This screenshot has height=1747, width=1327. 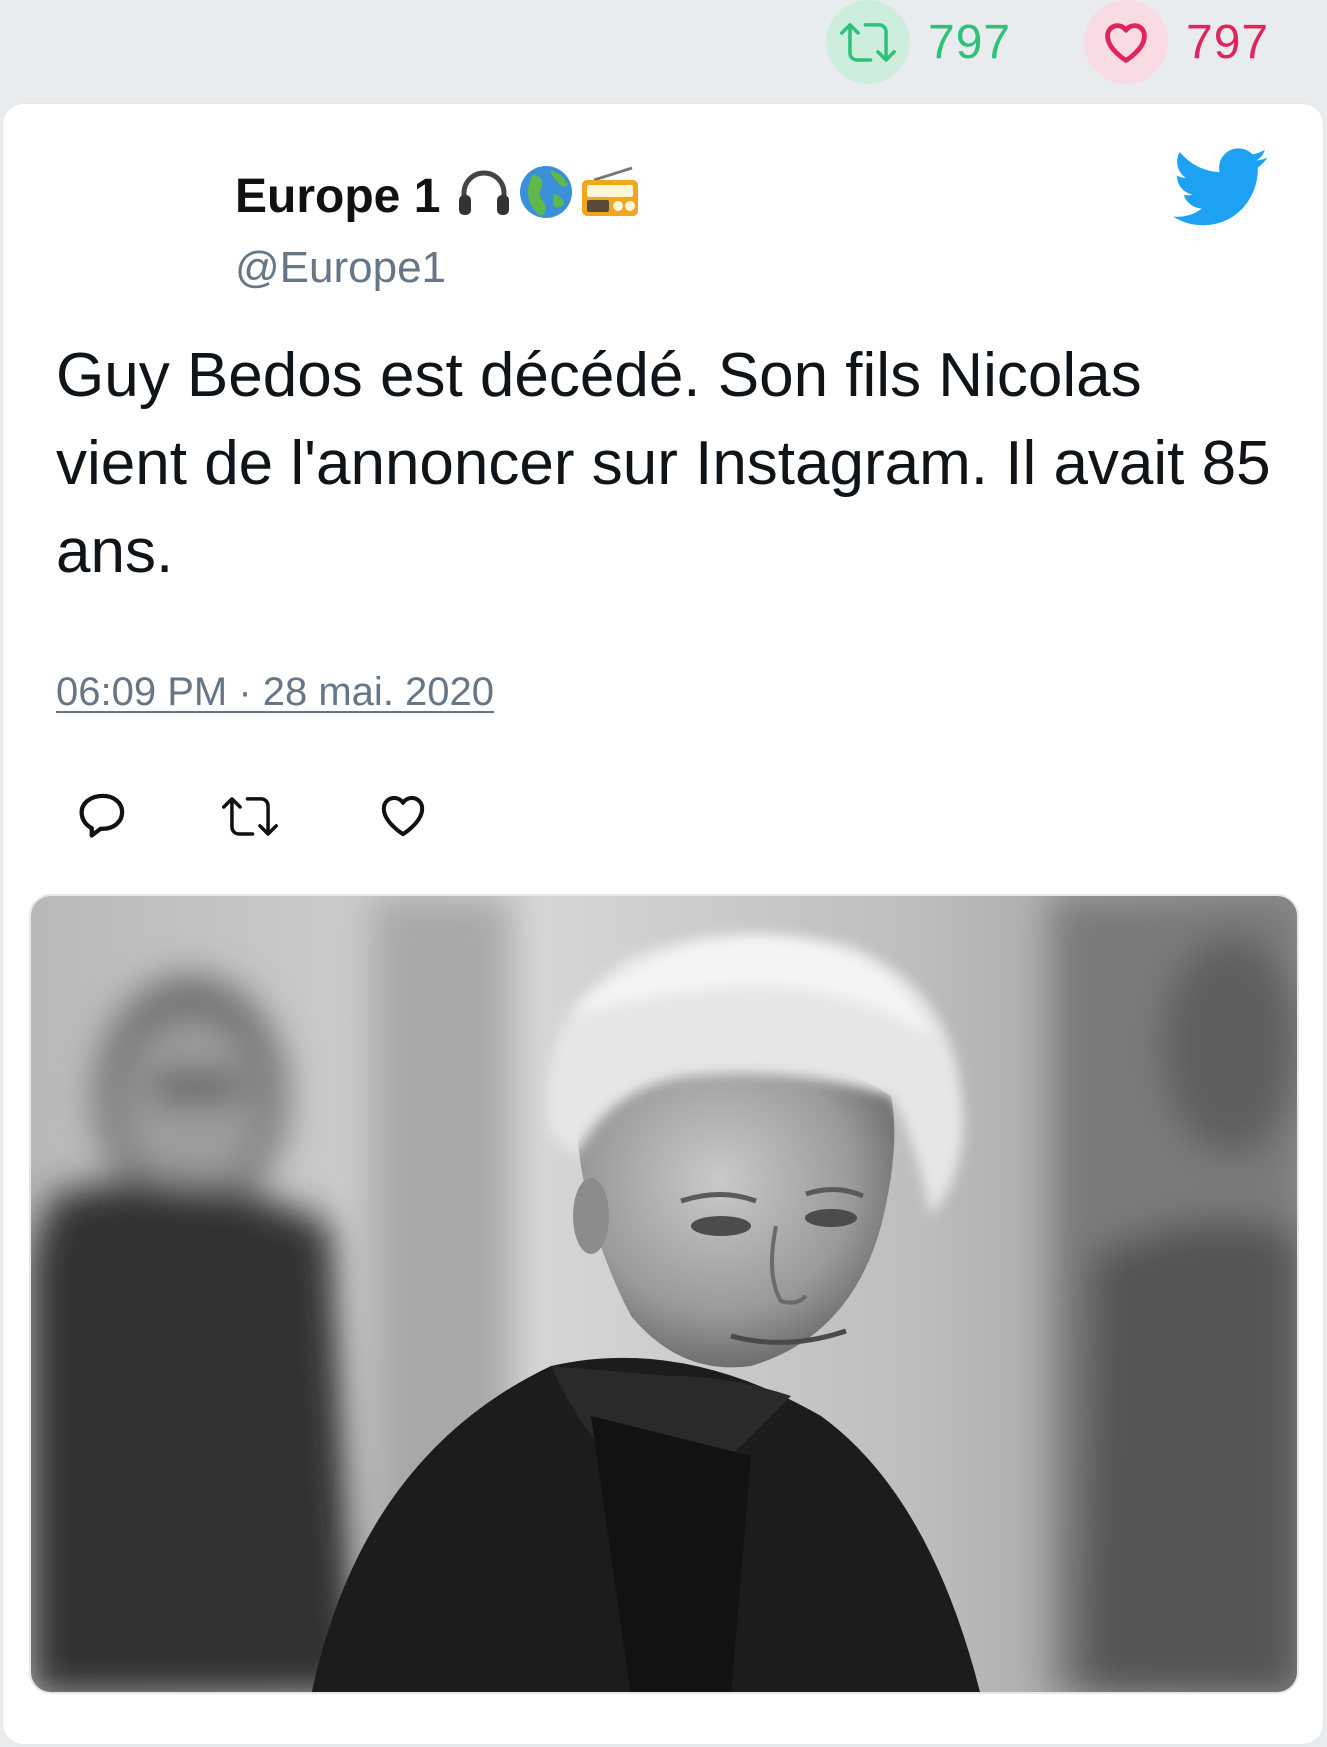 I want to click on author-name: Europe 1, so click(x=338, y=196).